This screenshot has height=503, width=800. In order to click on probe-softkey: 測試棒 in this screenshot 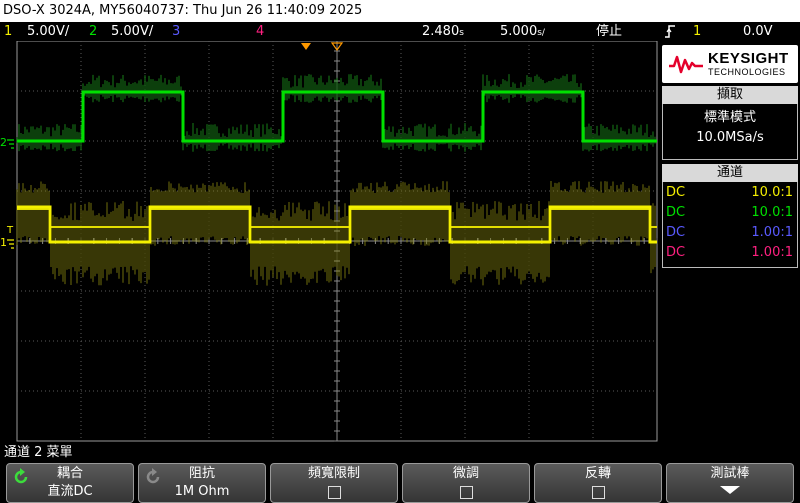, I will do `click(730, 483)`.